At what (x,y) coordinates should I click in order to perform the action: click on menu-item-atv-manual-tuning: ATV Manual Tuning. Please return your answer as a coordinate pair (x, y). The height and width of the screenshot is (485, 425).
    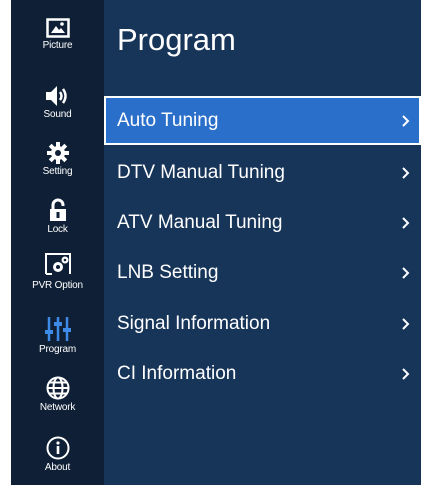
    Looking at the image, I should click on (262, 222).